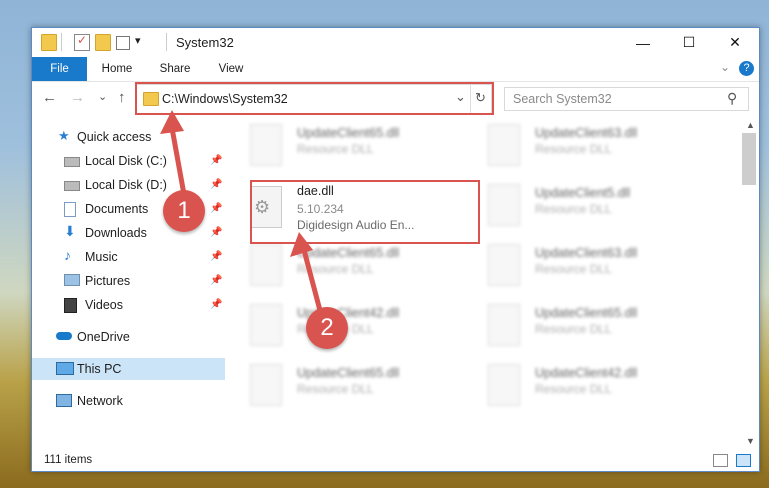  What do you see at coordinates (301, 244) in the screenshot?
I see `arrow-2-head` at bounding box center [301, 244].